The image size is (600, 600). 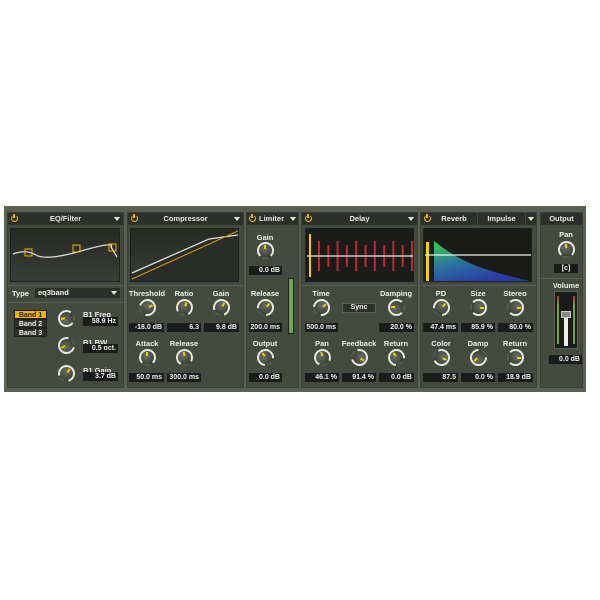 I want to click on output-pan-value: [c], so click(x=566, y=268).